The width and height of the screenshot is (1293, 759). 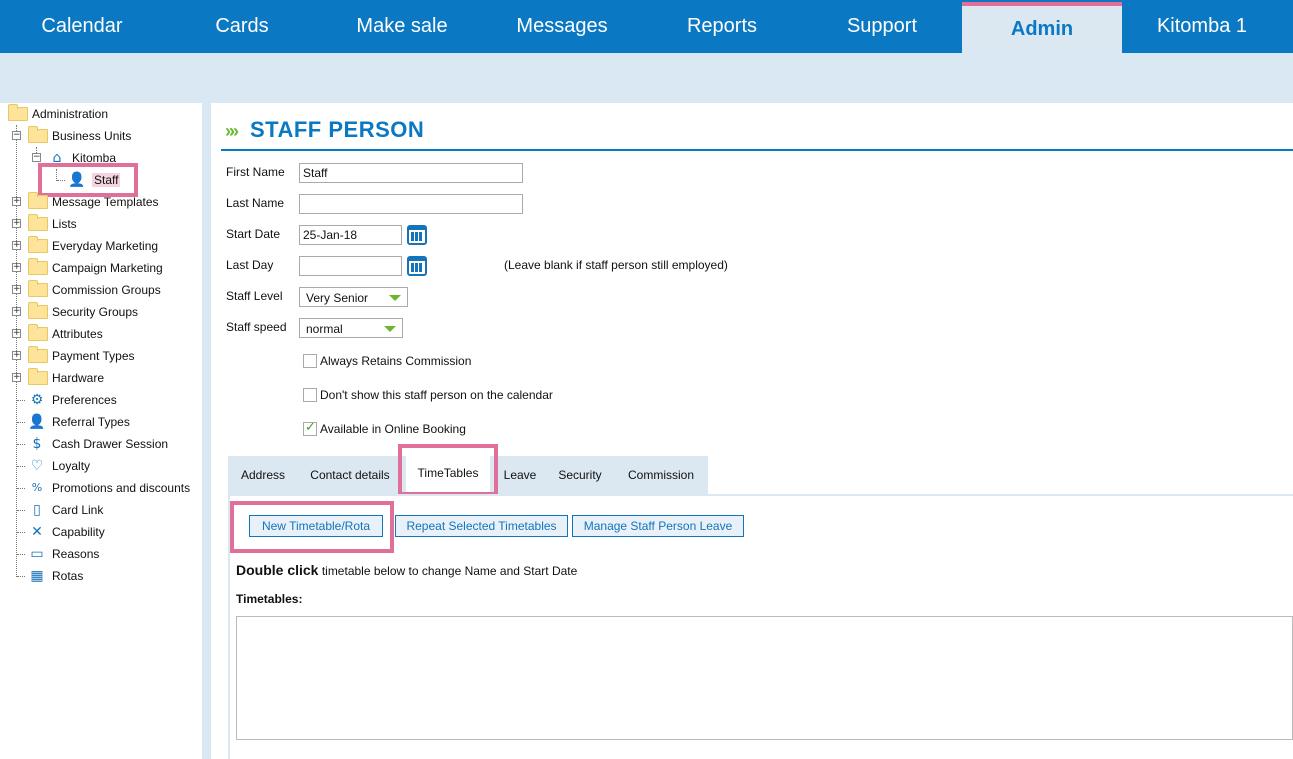 I want to click on timetables-list, so click(x=764, y=678).